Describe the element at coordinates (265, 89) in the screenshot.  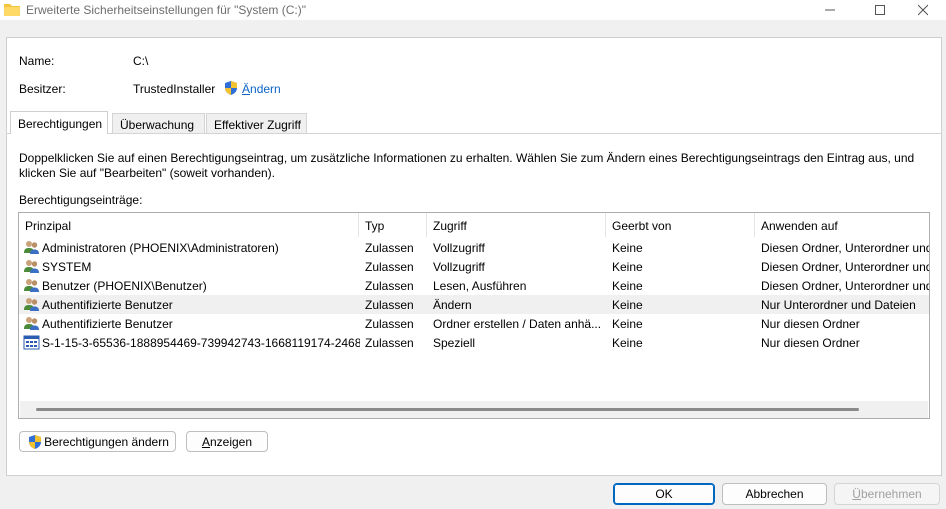
I see `change-link-text: ndern` at that location.